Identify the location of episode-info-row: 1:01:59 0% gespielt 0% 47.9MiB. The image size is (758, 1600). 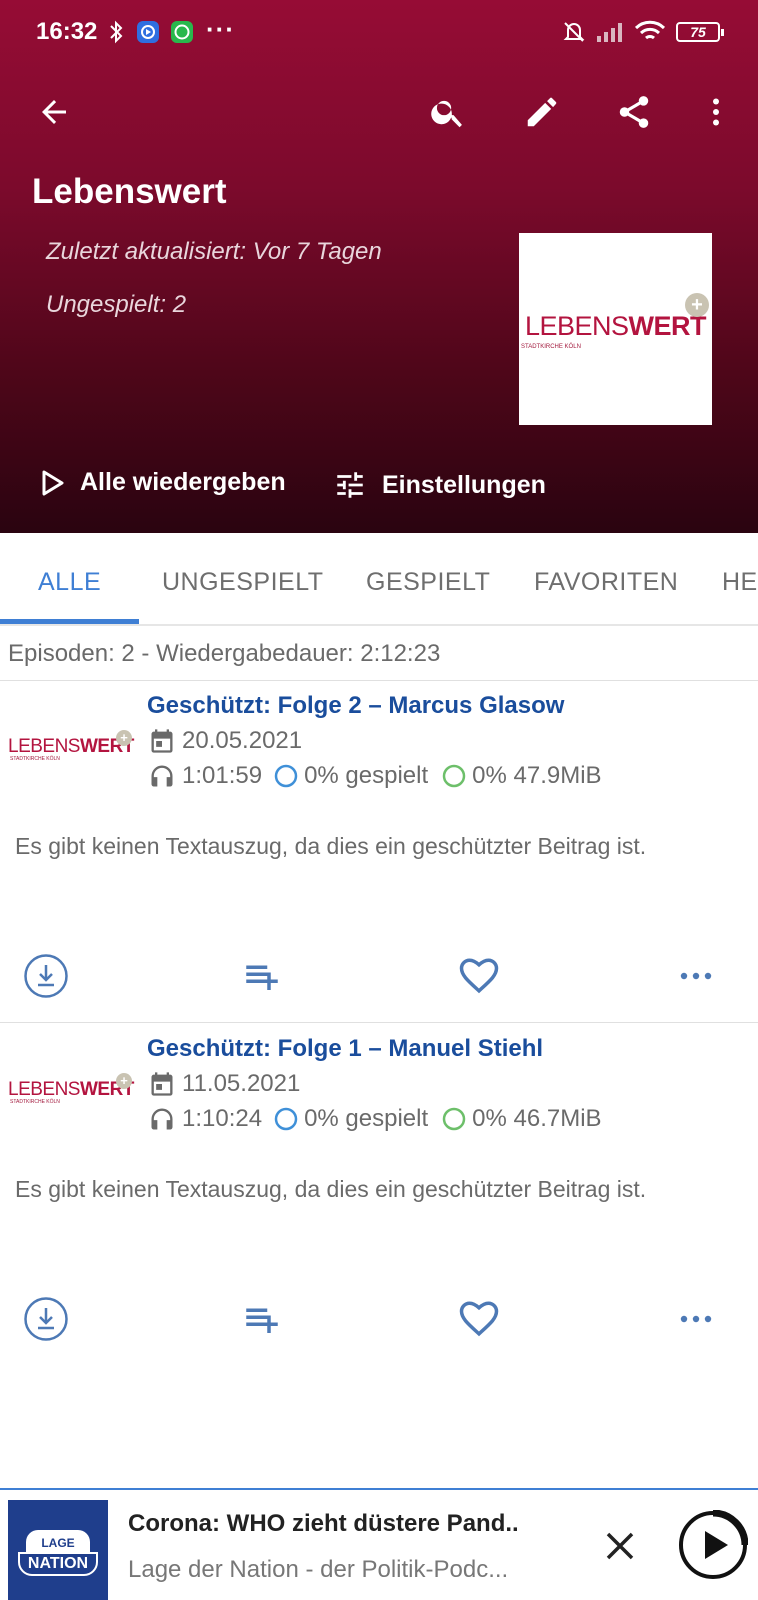
(375, 776).